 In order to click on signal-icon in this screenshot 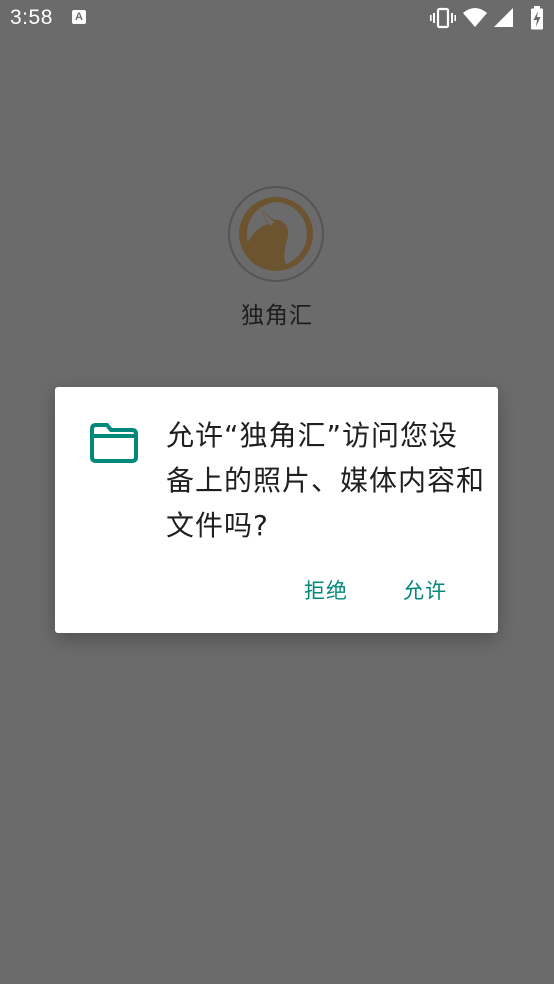, I will do `click(503, 17)`.